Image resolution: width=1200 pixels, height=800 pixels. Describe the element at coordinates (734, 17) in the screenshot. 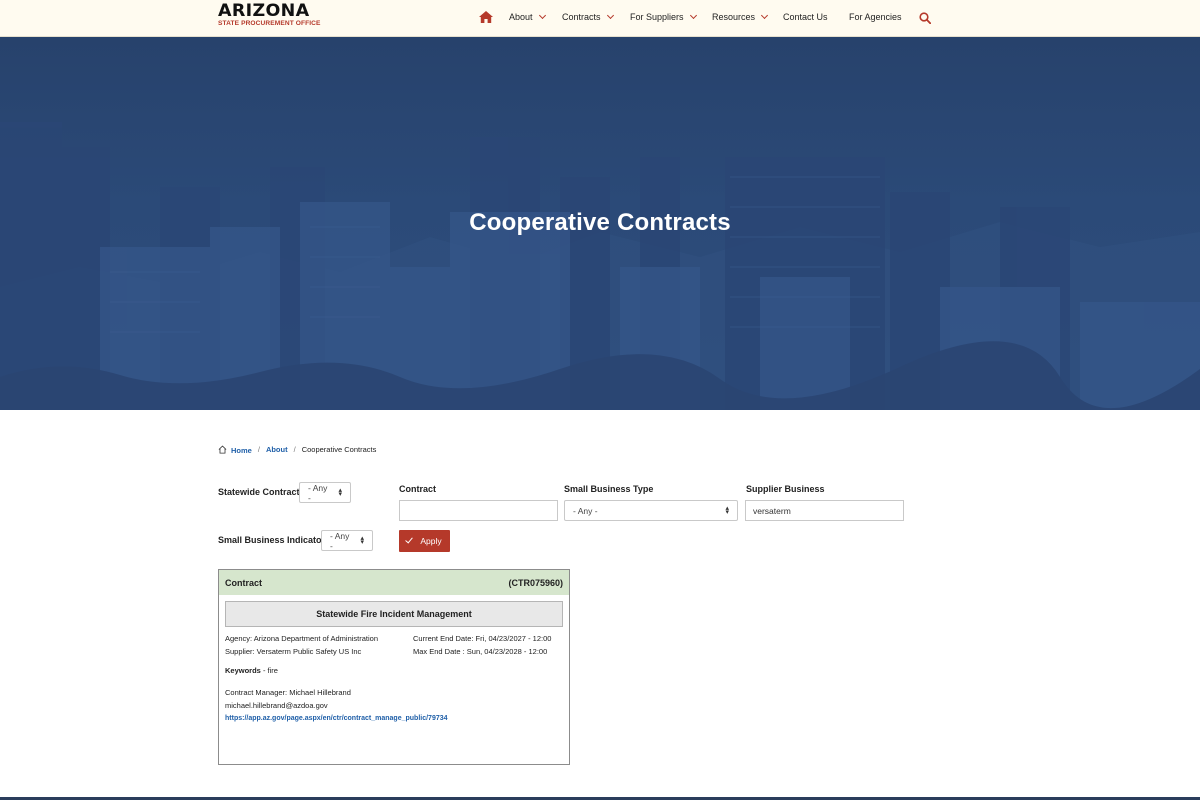

I see `nav-resources-label: Resources` at that location.